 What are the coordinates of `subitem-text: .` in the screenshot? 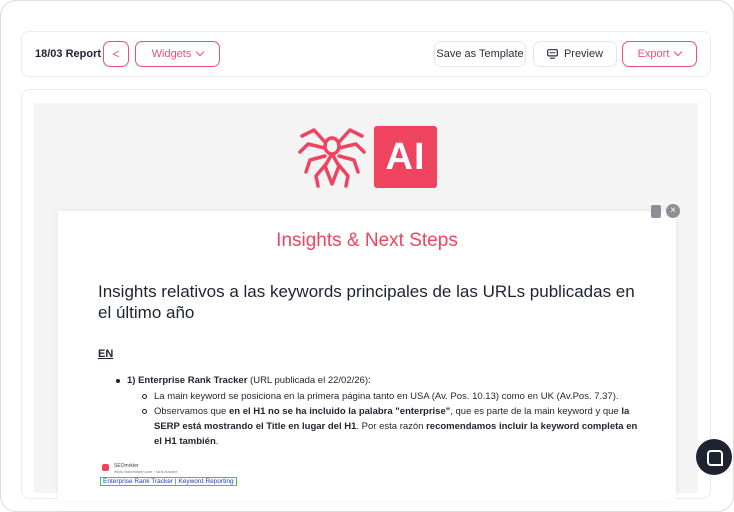 It's located at (217, 441).